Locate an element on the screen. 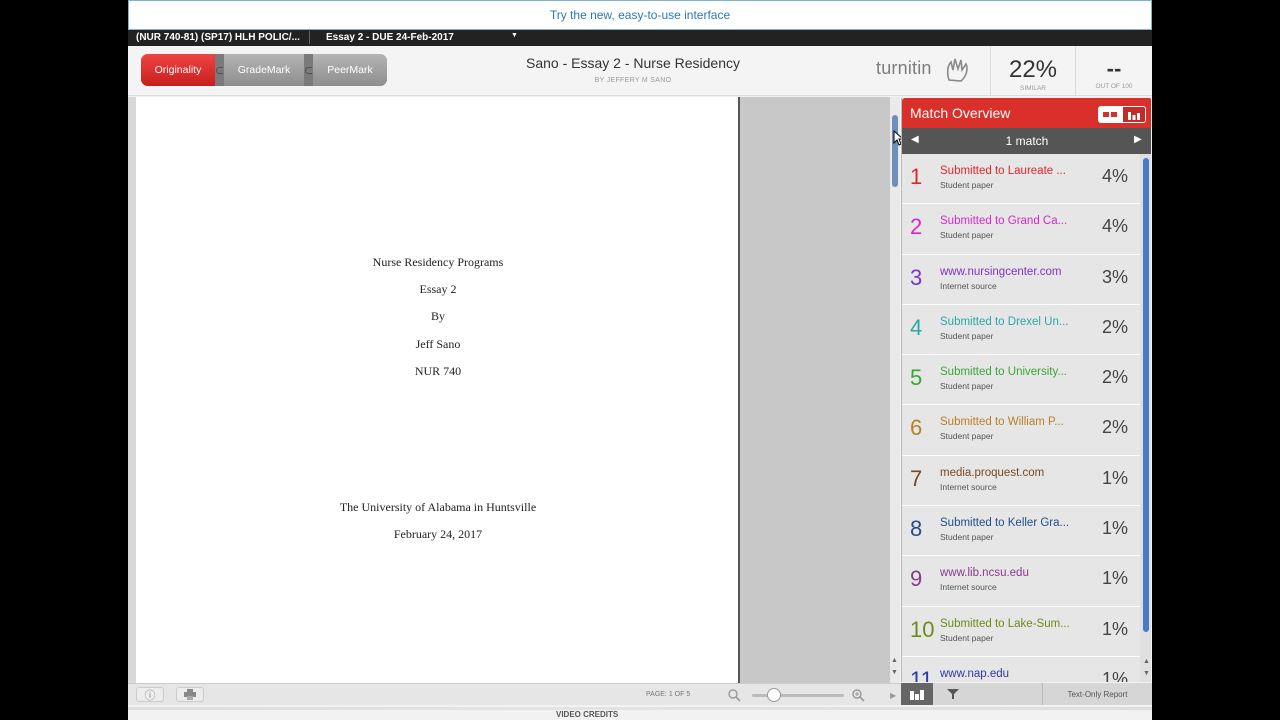 The image size is (1280, 720). next-match-icon: ▶ is located at coordinates (1138, 139).